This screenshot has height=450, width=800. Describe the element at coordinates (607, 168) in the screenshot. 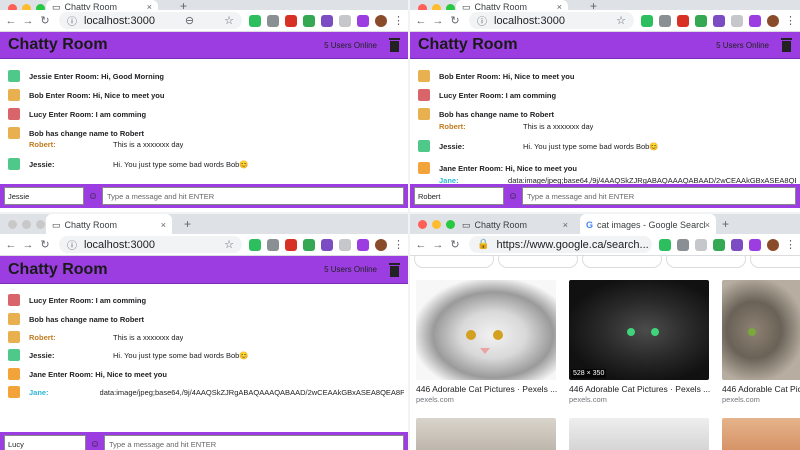

I see `list-item: Jane Enter Room: Hi, Nice to meet you` at that location.